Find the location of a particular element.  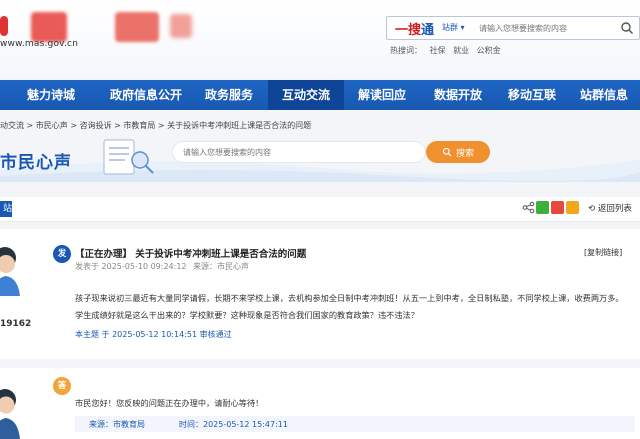

back-to-list-label: 返回列表 is located at coordinates (614, 209).